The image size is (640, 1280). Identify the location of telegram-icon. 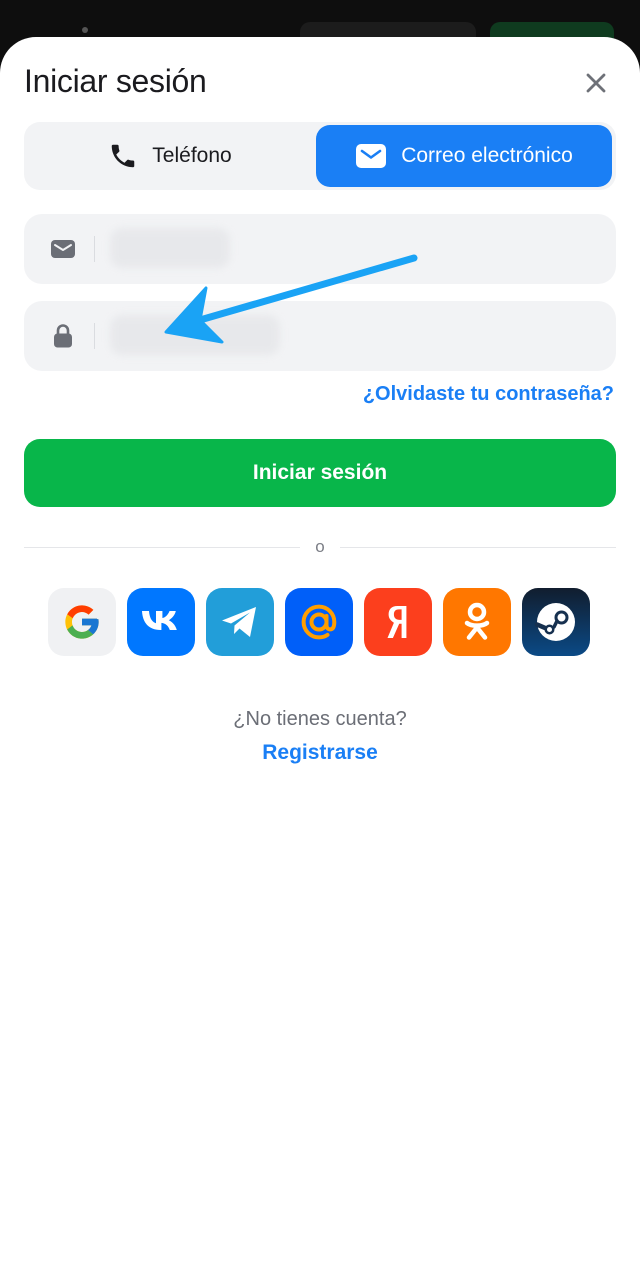
(239, 622).